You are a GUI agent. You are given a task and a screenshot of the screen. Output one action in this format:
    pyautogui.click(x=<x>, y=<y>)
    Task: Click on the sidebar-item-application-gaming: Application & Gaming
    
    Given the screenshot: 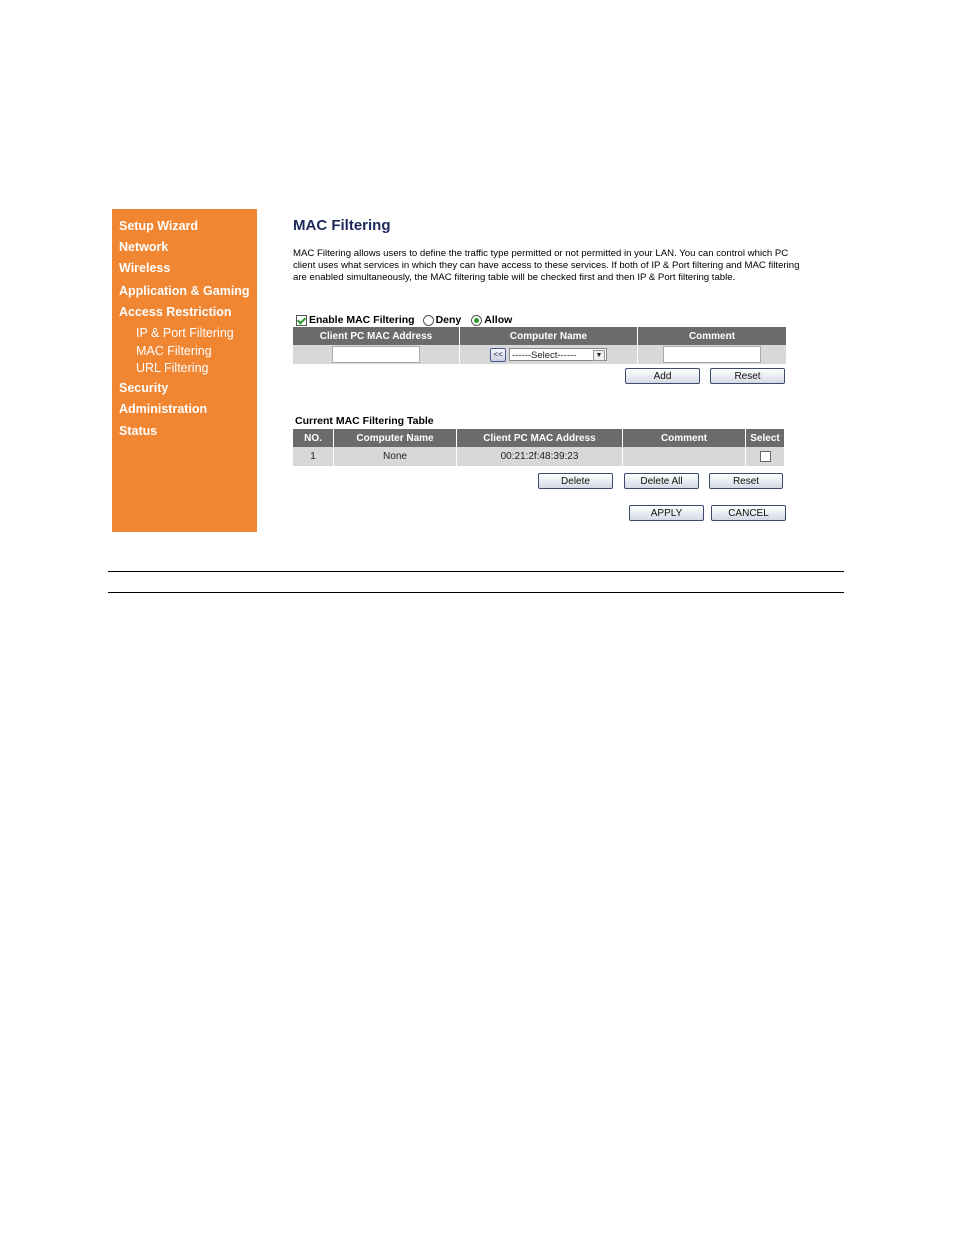 What is the action you would take?
    pyautogui.click(x=184, y=291)
    